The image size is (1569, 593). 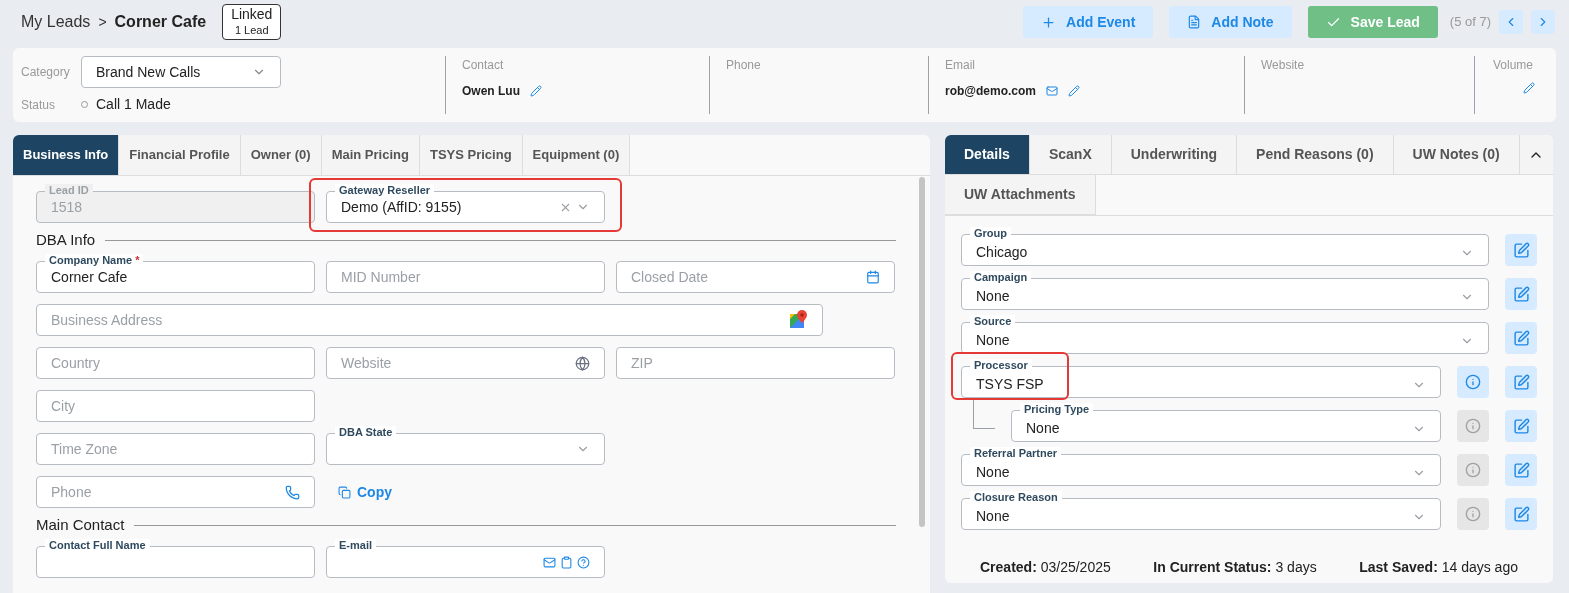 What do you see at coordinates (1045, 567) in the screenshot?
I see `footer-info: Created: 03/25/2025` at bounding box center [1045, 567].